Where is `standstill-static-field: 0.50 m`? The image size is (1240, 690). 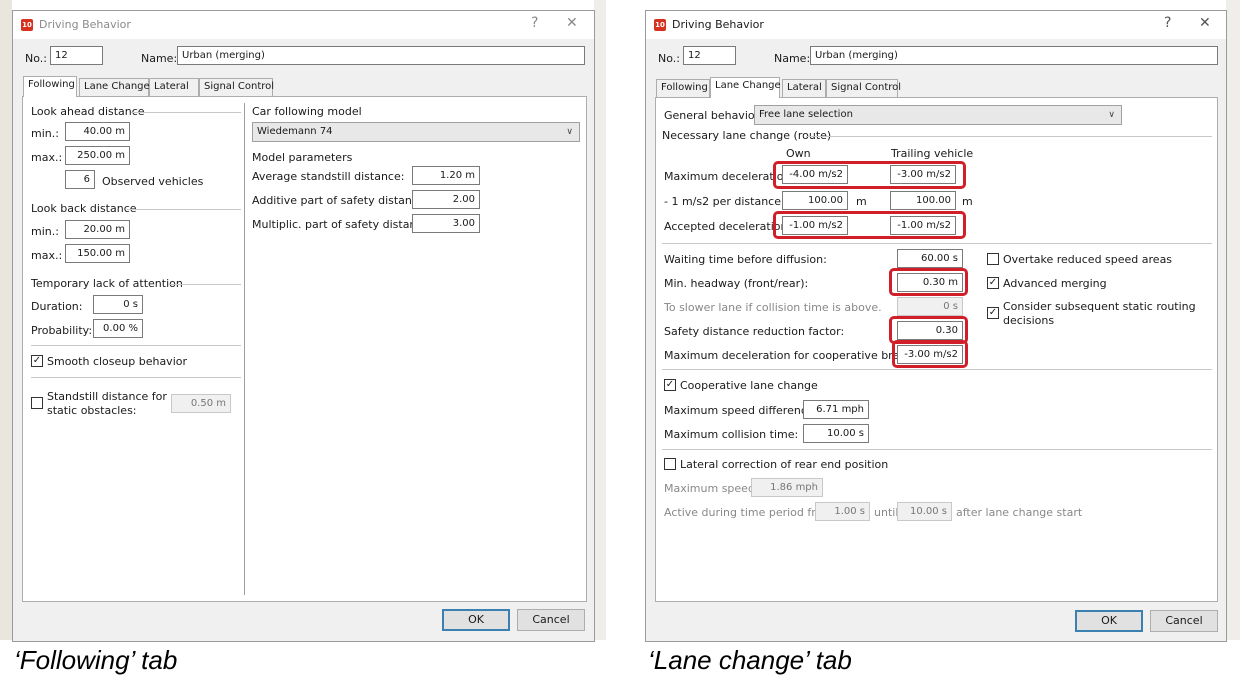 standstill-static-field: 0.50 m is located at coordinates (201, 403).